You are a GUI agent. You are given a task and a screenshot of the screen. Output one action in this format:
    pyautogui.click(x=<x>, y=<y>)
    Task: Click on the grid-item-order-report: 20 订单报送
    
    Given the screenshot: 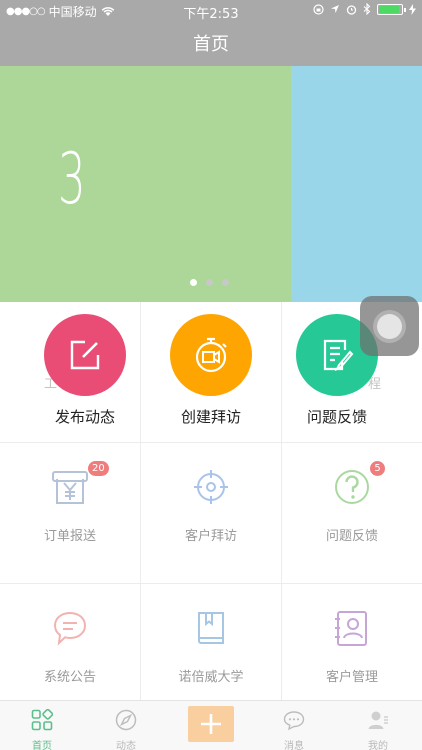 What is the action you would take?
    pyautogui.click(x=70, y=513)
    